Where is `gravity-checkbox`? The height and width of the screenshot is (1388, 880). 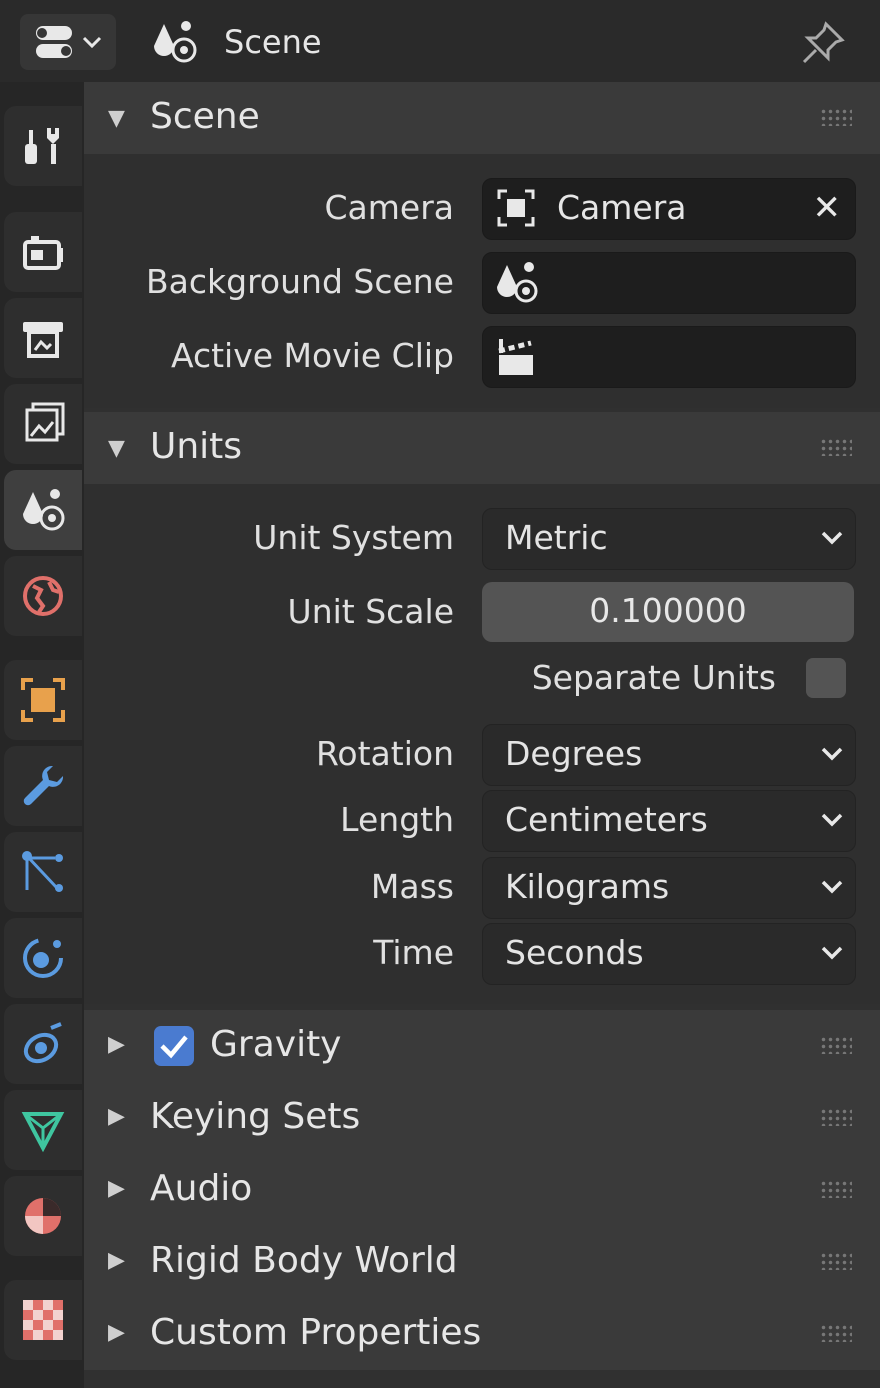
gravity-checkbox is located at coordinates (174, 1046).